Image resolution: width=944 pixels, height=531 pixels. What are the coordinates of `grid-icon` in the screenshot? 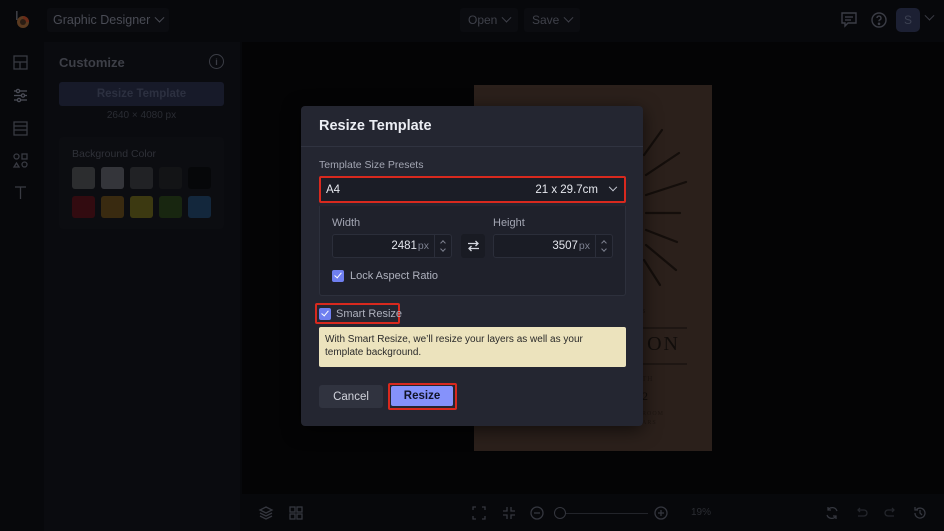 It's located at (296, 513).